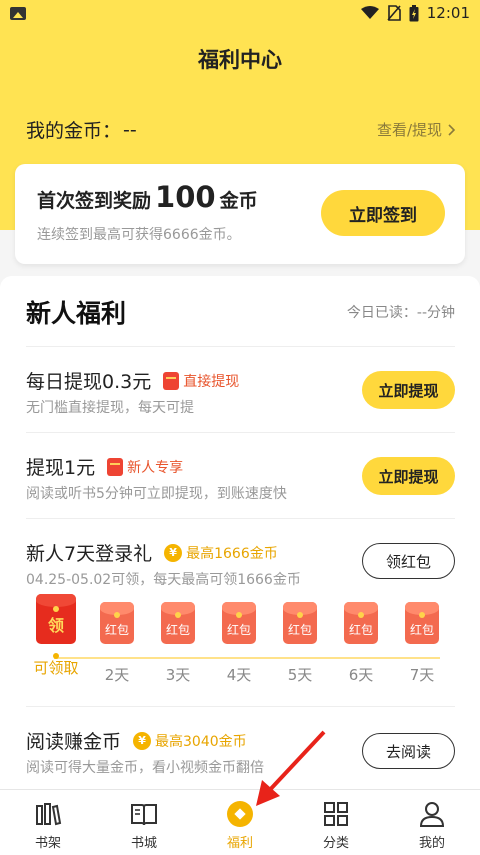 The height and width of the screenshot is (855, 480). I want to click on checkin-card: 首次签到奖励 100 金币 连续签到最高可获得6666金币。 立即签到, so click(240, 214).